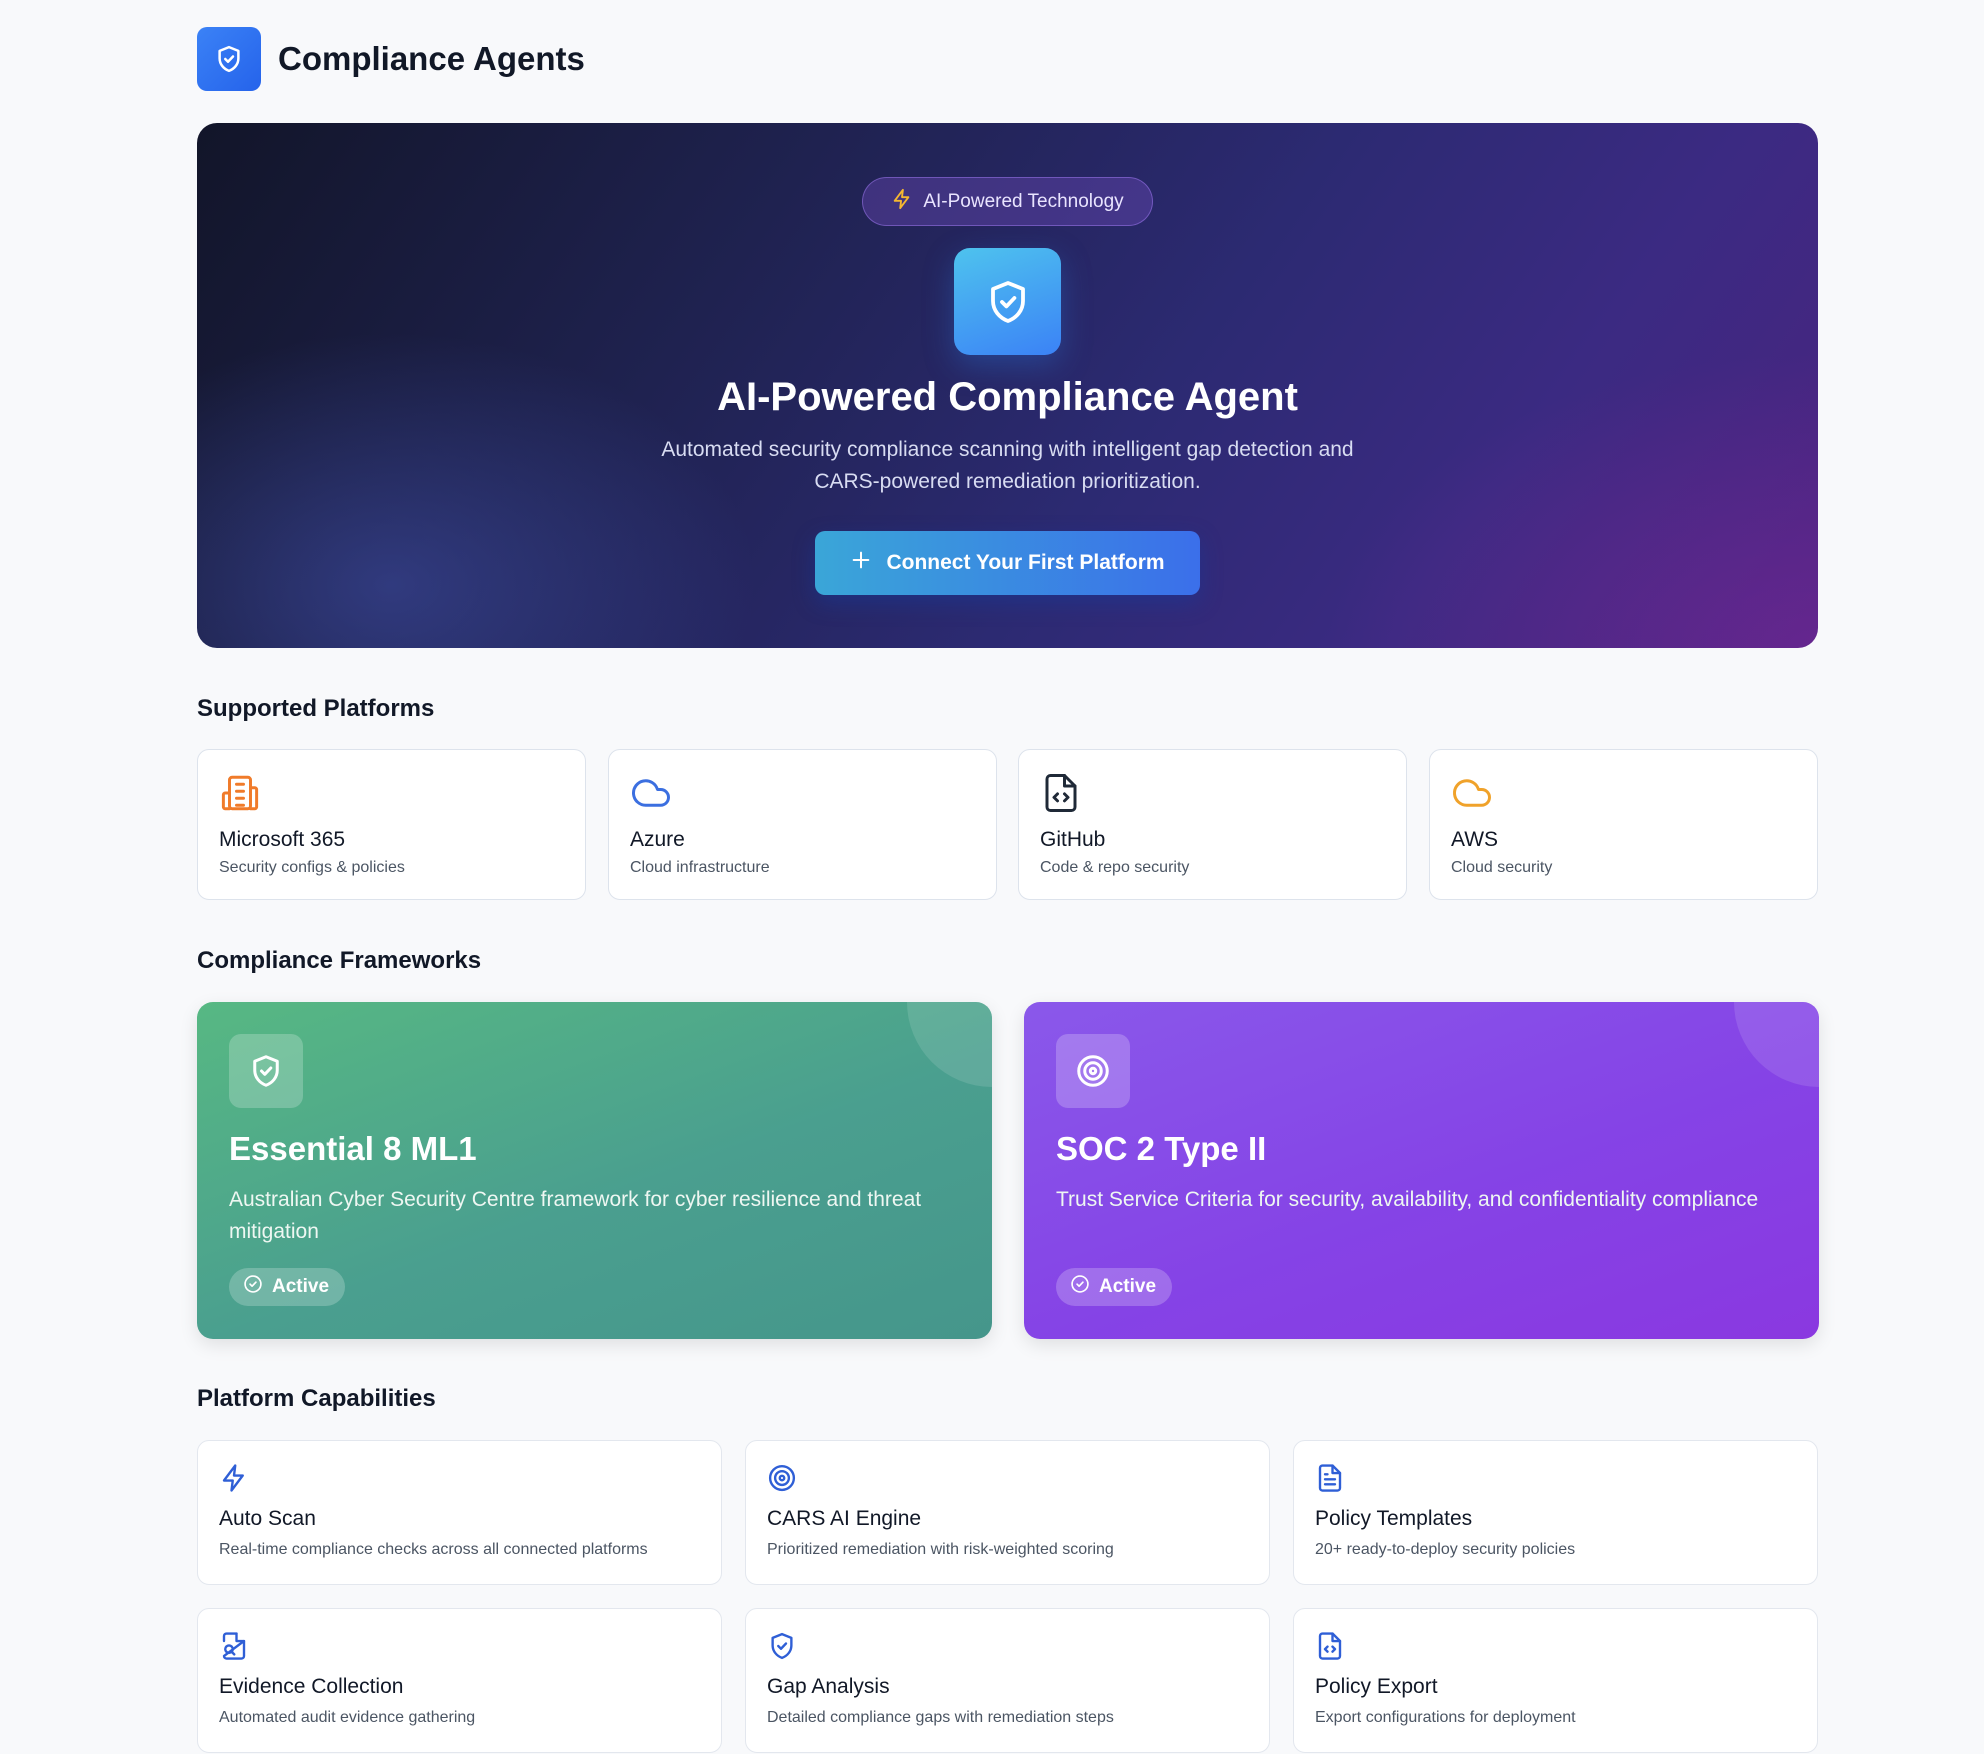  What do you see at coordinates (431, 58) in the screenshot?
I see `app-title: Compliance Agents` at bounding box center [431, 58].